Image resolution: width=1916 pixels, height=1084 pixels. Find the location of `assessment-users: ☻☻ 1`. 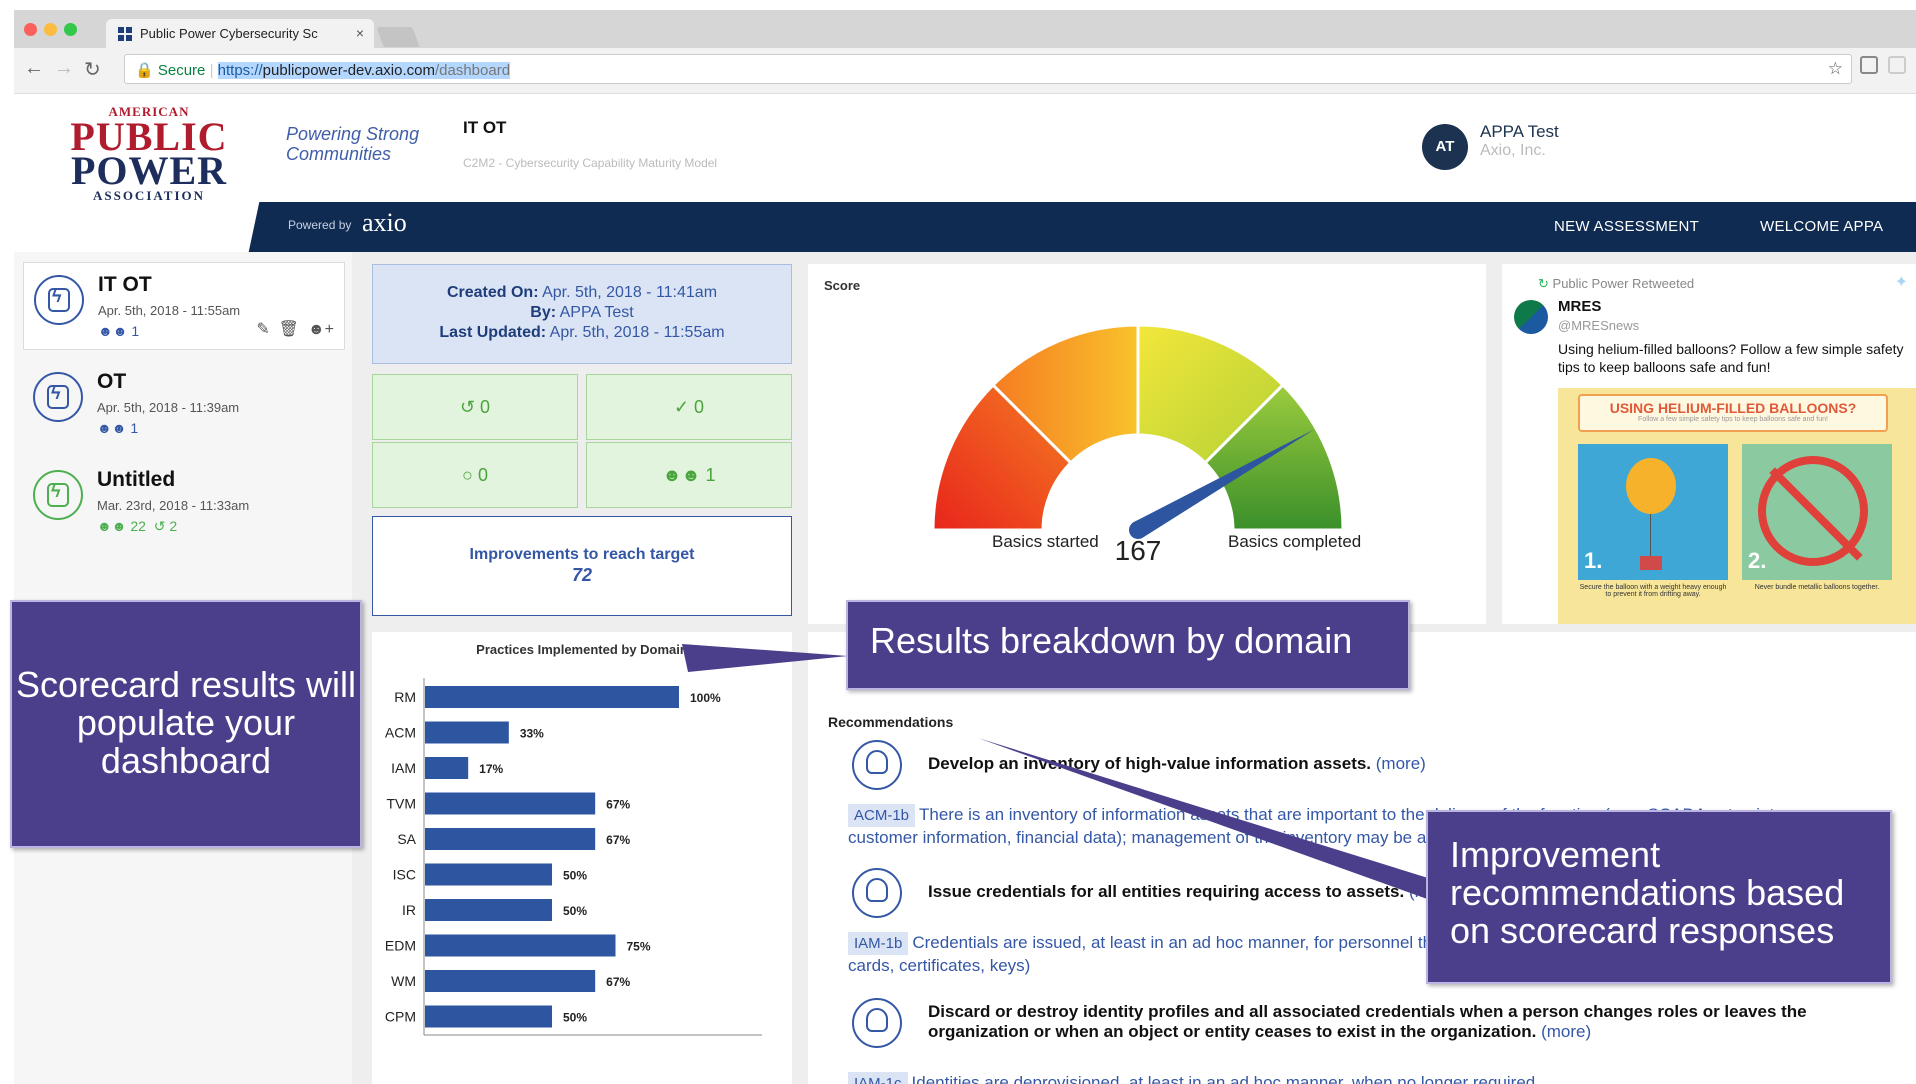

assessment-users: ☻☻ 1 is located at coordinates (118, 331).